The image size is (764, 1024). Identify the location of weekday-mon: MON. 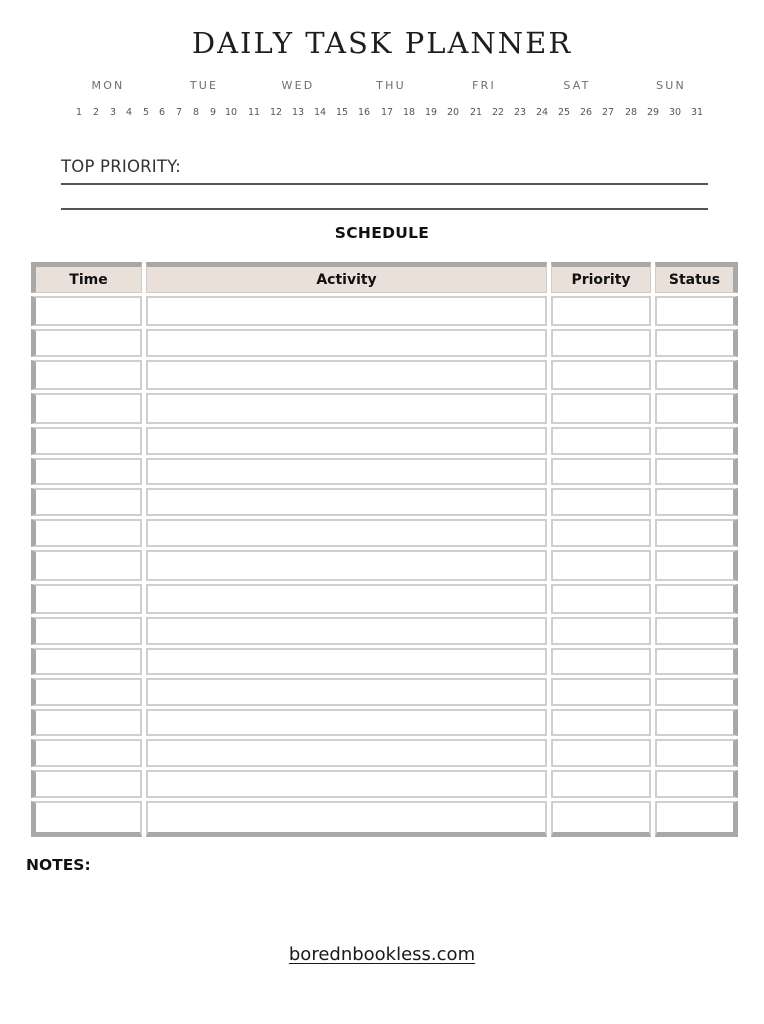
(108, 85).